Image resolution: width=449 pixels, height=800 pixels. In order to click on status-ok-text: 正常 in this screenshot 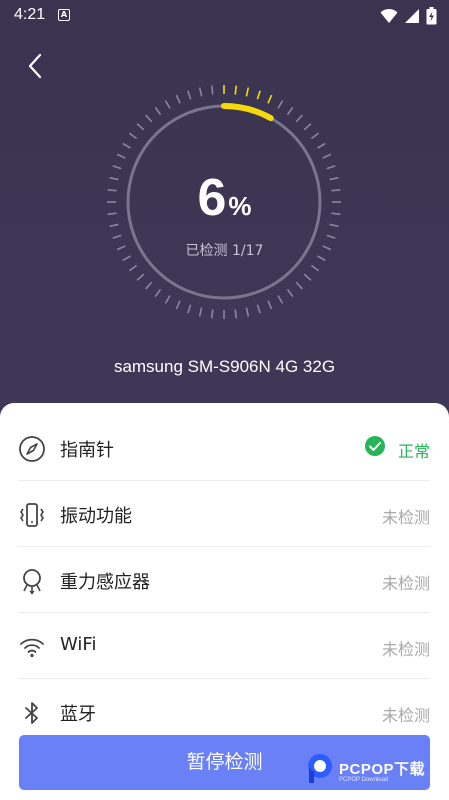, I will do `click(413, 451)`.